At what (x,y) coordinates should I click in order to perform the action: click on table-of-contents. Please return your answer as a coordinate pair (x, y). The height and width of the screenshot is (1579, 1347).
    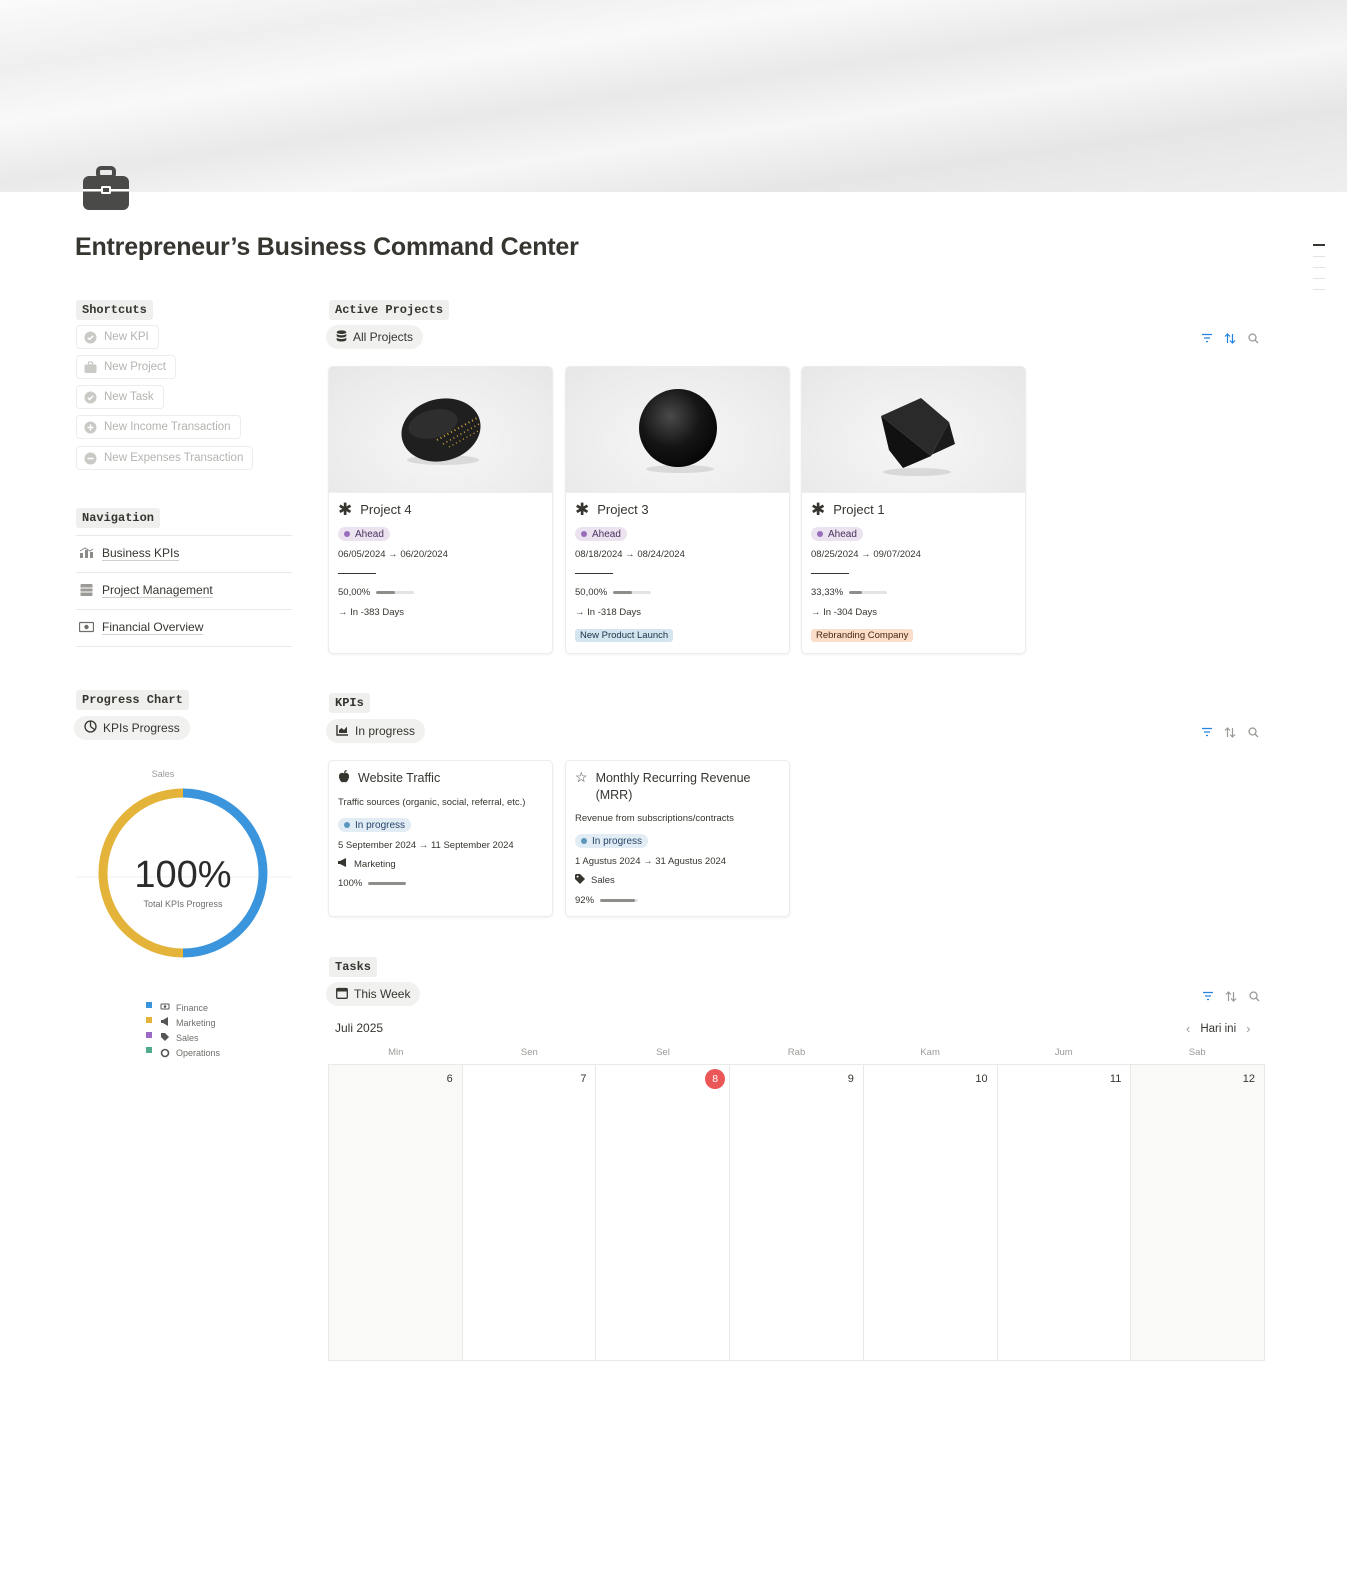
    Looking at the image, I should click on (1320, 272).